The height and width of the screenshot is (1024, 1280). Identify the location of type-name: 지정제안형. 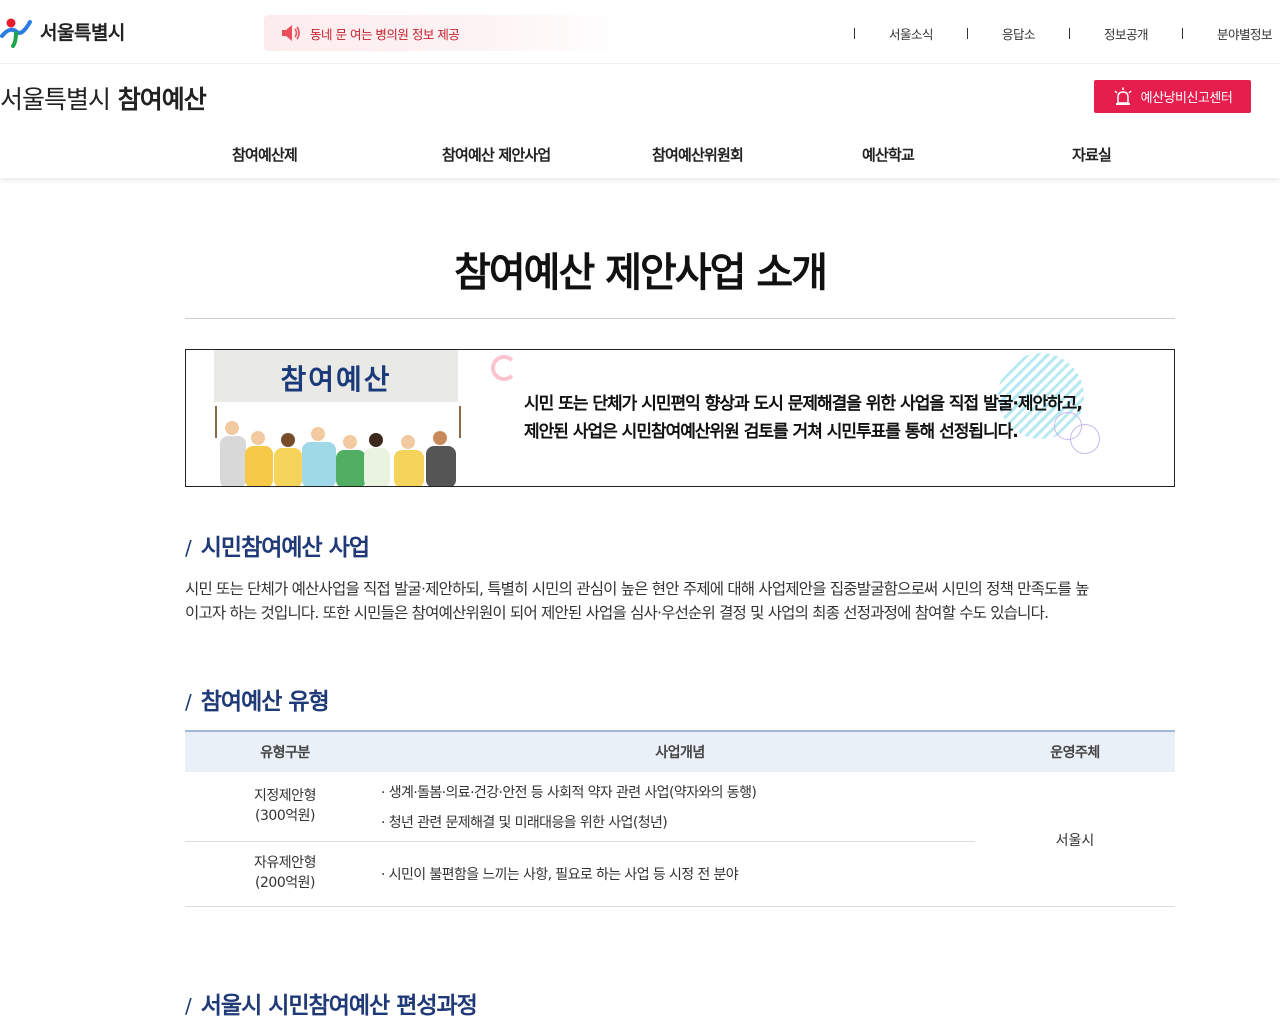
(285, 796).